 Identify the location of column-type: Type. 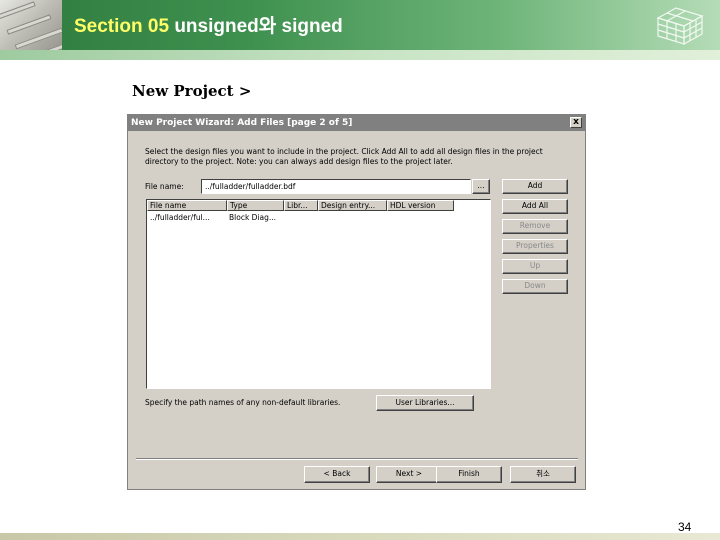
(255, 205).